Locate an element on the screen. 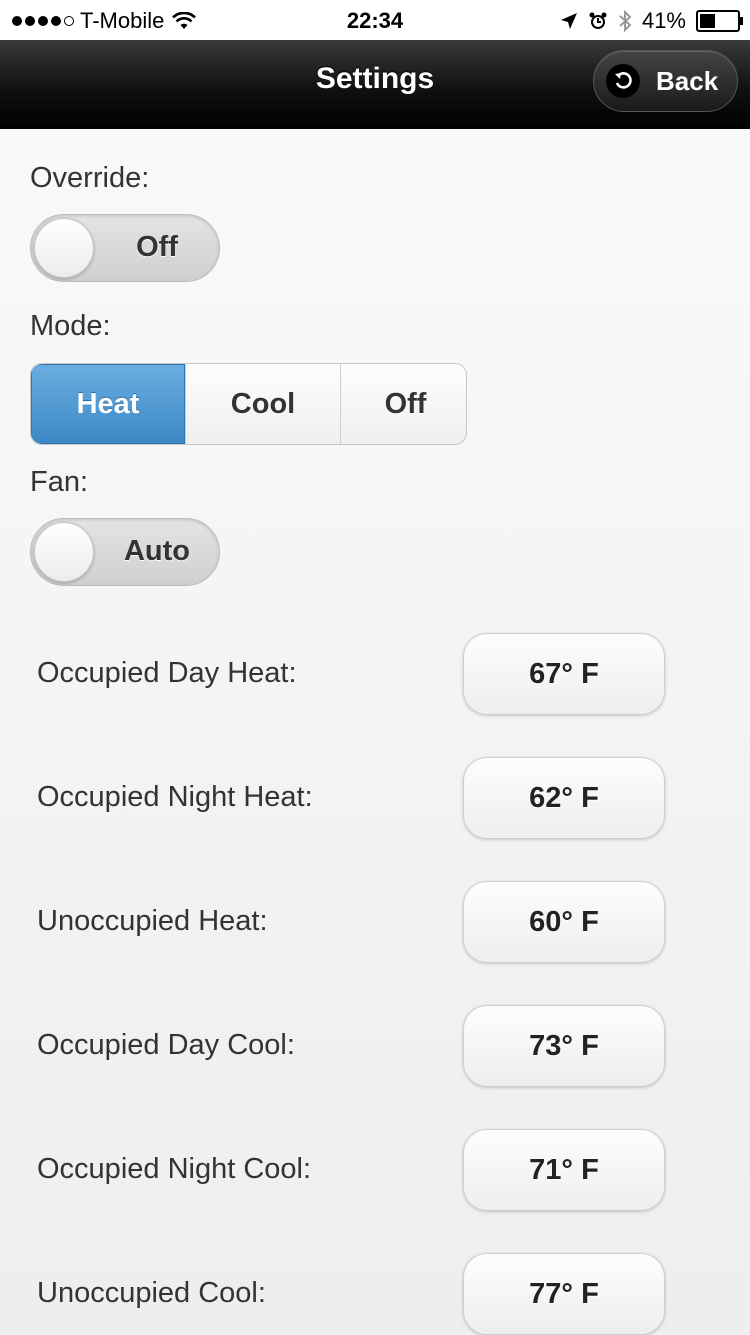 Image resolution: width=750 pixels, height=1335 pixels. fan-toggle: Auto is located at coordinates (125, 552).